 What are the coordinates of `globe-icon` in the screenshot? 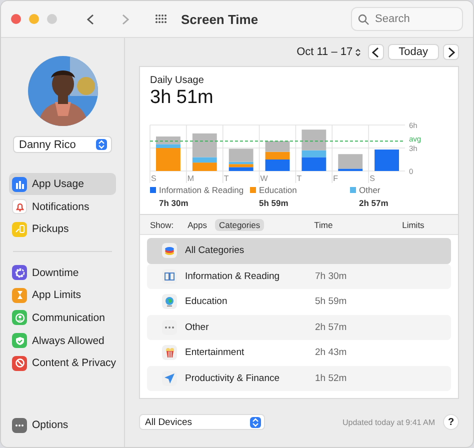 It's located at (169, 302).